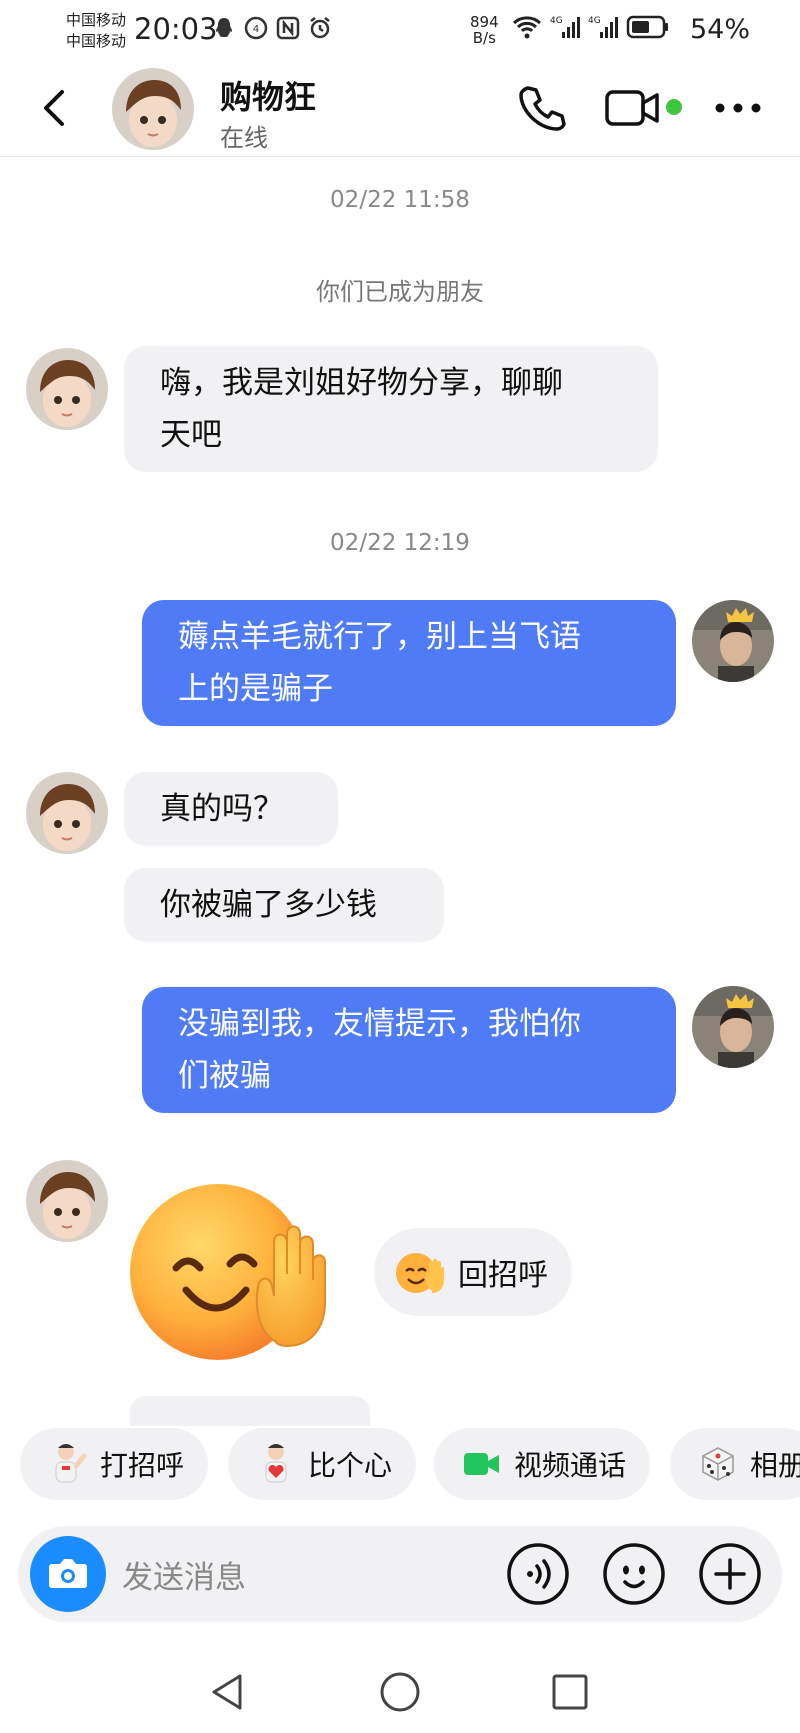 The height and width of the screenshot is (1733, 800). Describe the element at coordinates (503, 1275) in the screenshot. I see `reply-greeting-label: 回招呼` at that location.